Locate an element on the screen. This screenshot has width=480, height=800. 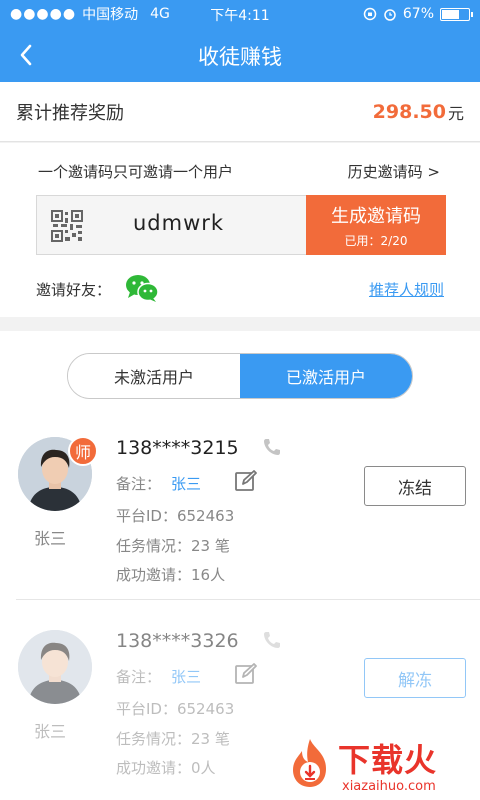
tab-inactive-users: 未激活用户 is located at coordinates (154, 376).